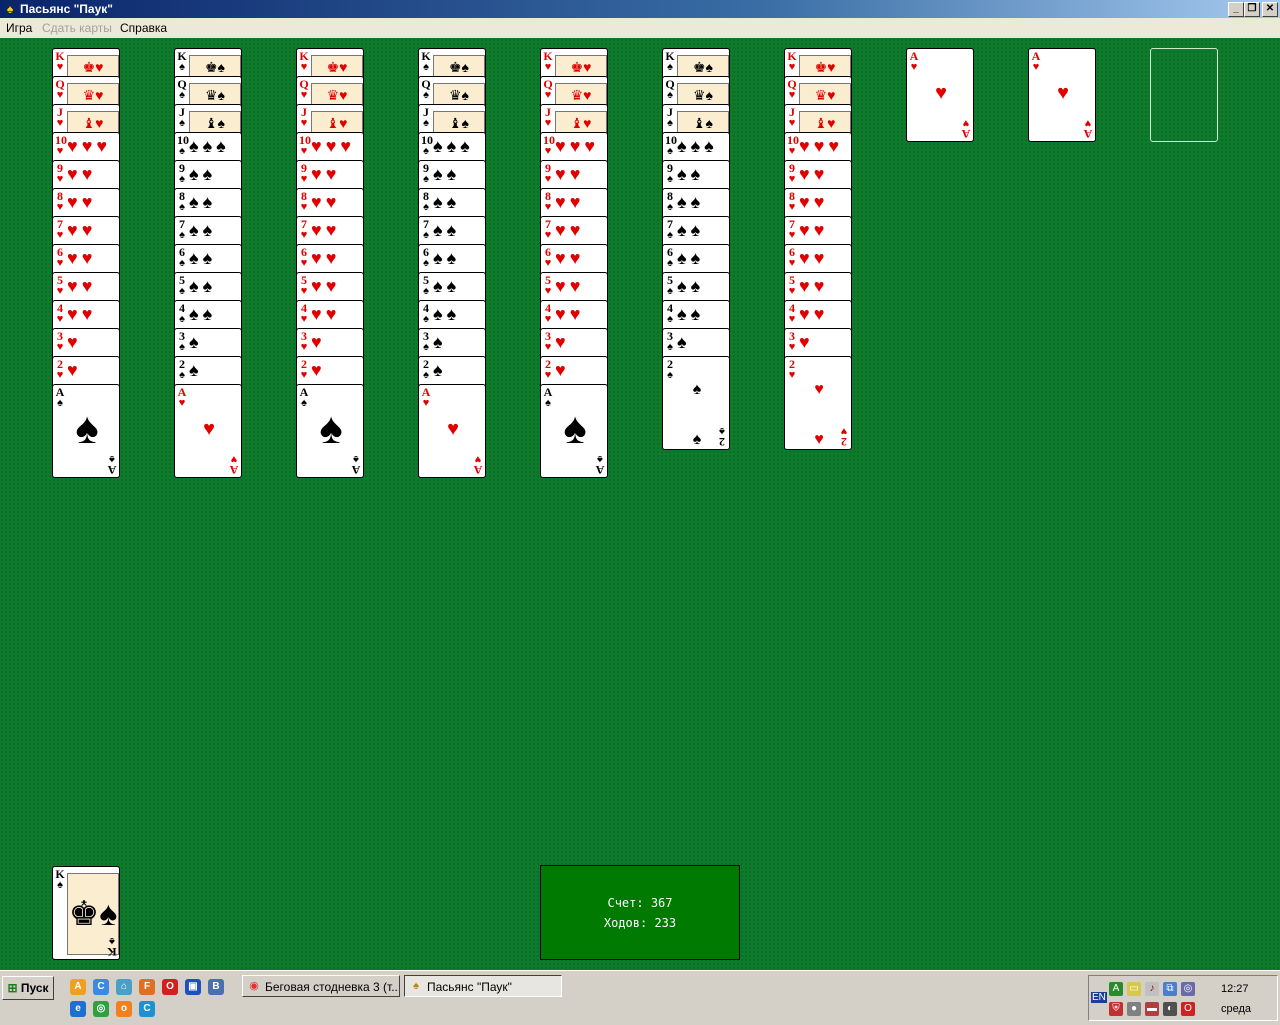  What do you see at coordinates (1188, 1009) in the screenshot?
I see `tray-opera-icon: O` at bounding box center [1188, 1009].